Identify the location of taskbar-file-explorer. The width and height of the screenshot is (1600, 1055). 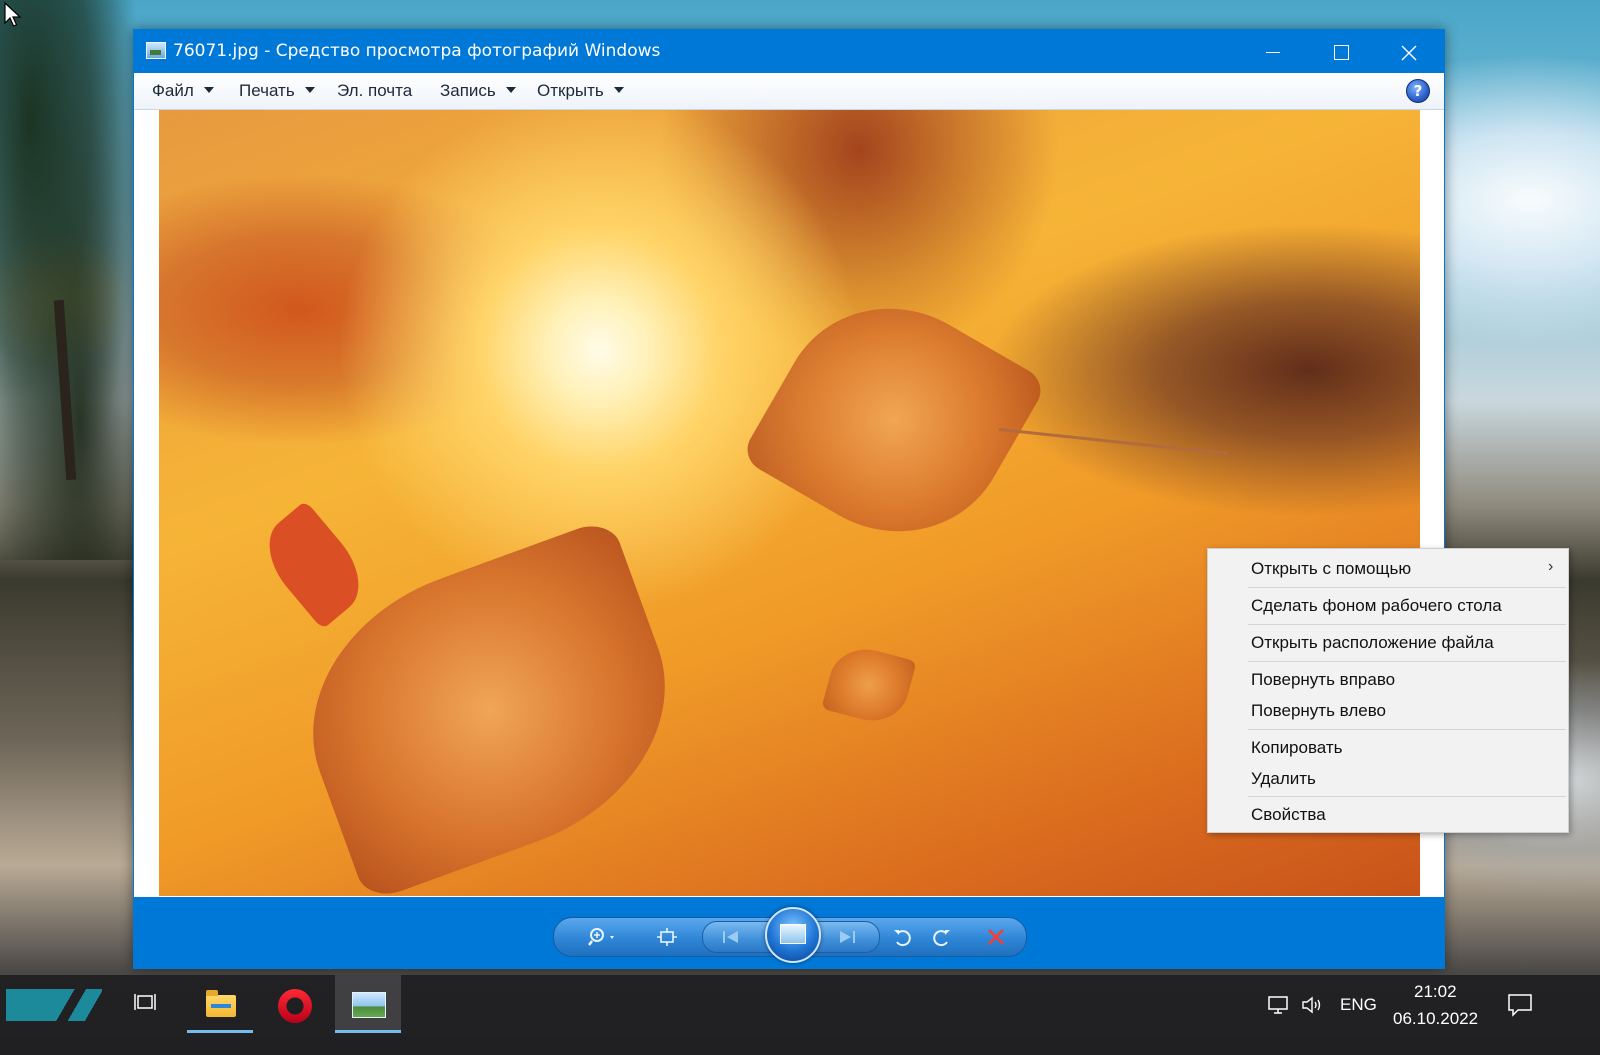
(220, 1004).